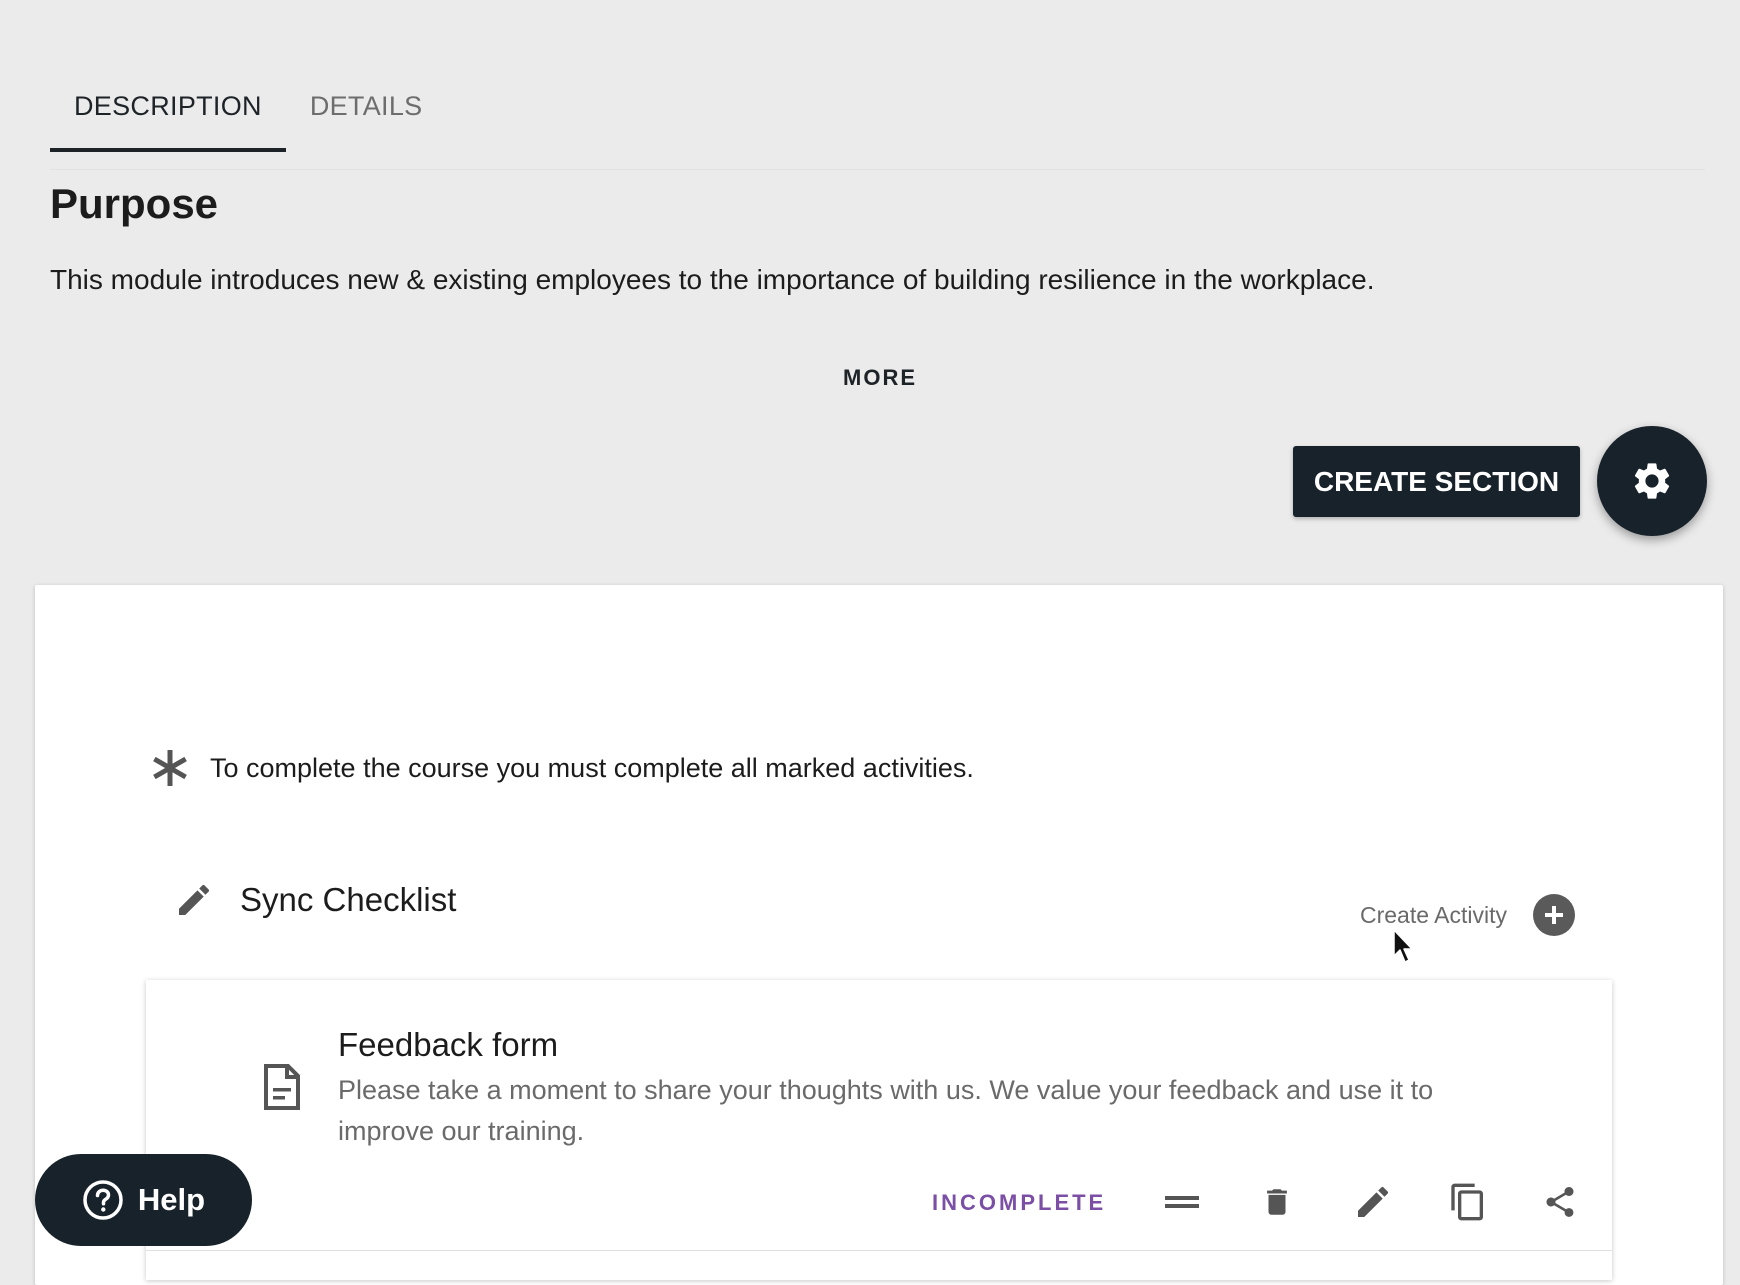 This screenshot has height=1285, width=1740. Describe the element at coordinates (1373, 1202) in the screenshot. I see `edit-icon` at that location.